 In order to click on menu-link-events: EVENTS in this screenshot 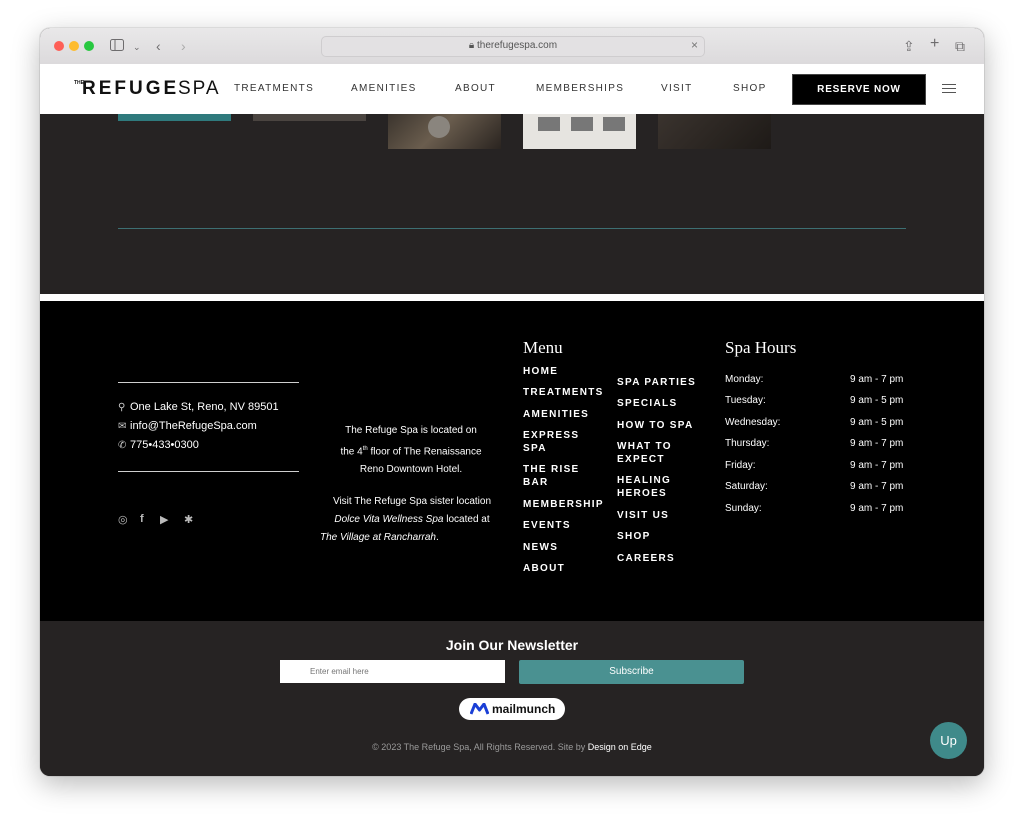, I will do `click(547, 525)`.